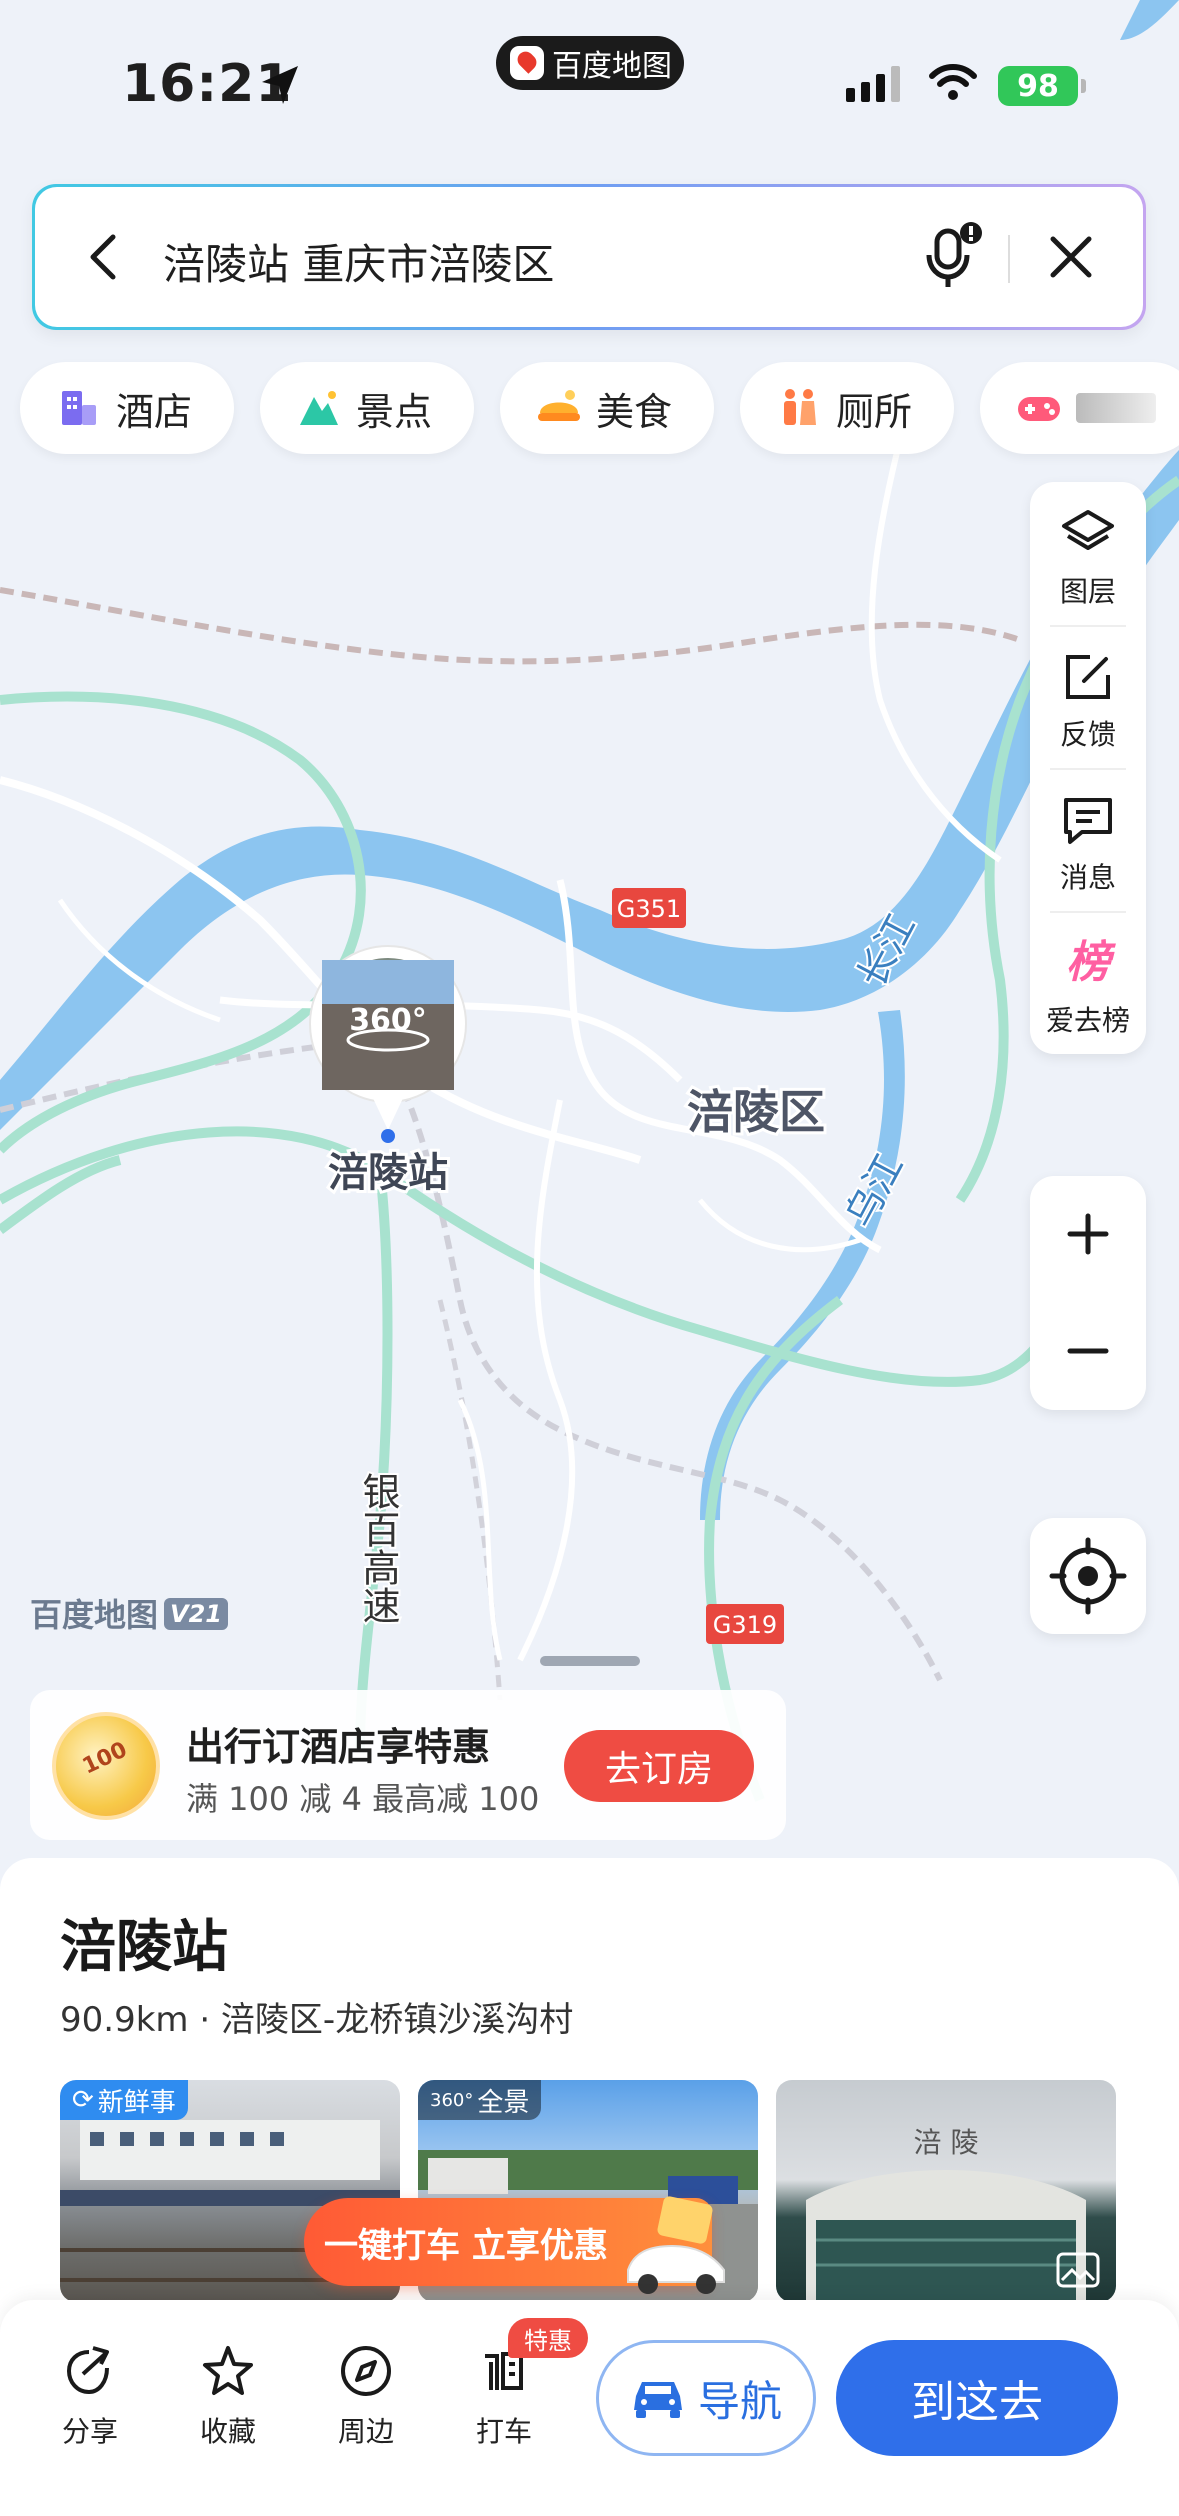 This screenshot has height=2516, width=1179. Describe the element at coordinates (1088, 821) in the screenshot. I see `message-icon` at that location.